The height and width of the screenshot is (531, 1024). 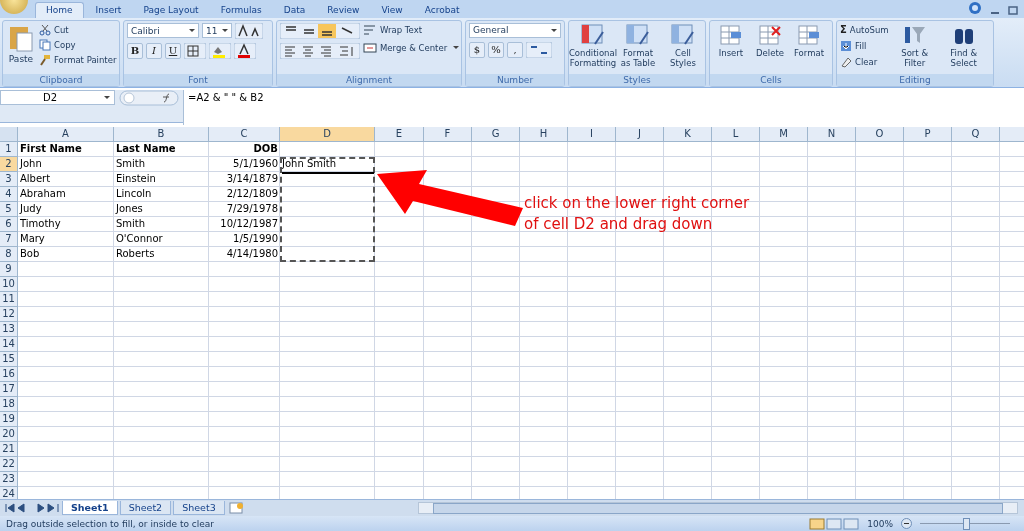 What do you see at coordinates (220, 50) in the screenshot?
I see `fill-color-icon` at bounding box center [220, 50].